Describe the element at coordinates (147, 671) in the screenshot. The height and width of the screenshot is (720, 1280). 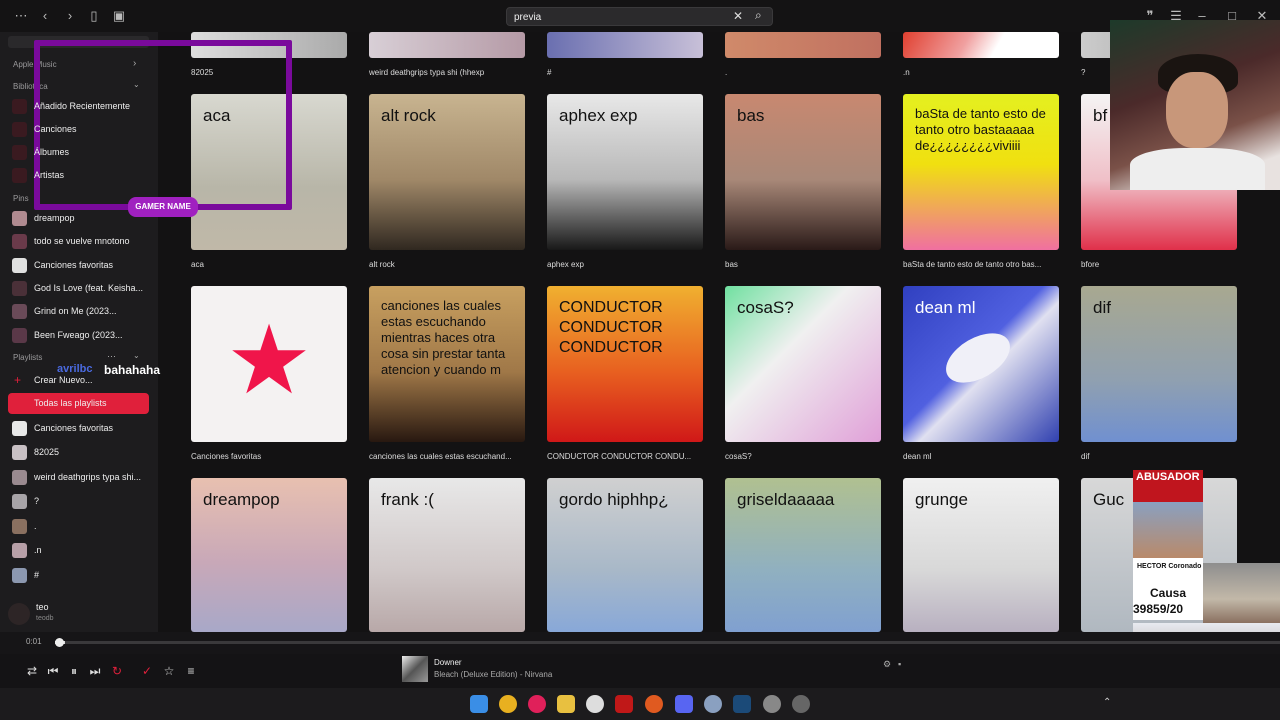
I see `check-icon: ✓` at that location.